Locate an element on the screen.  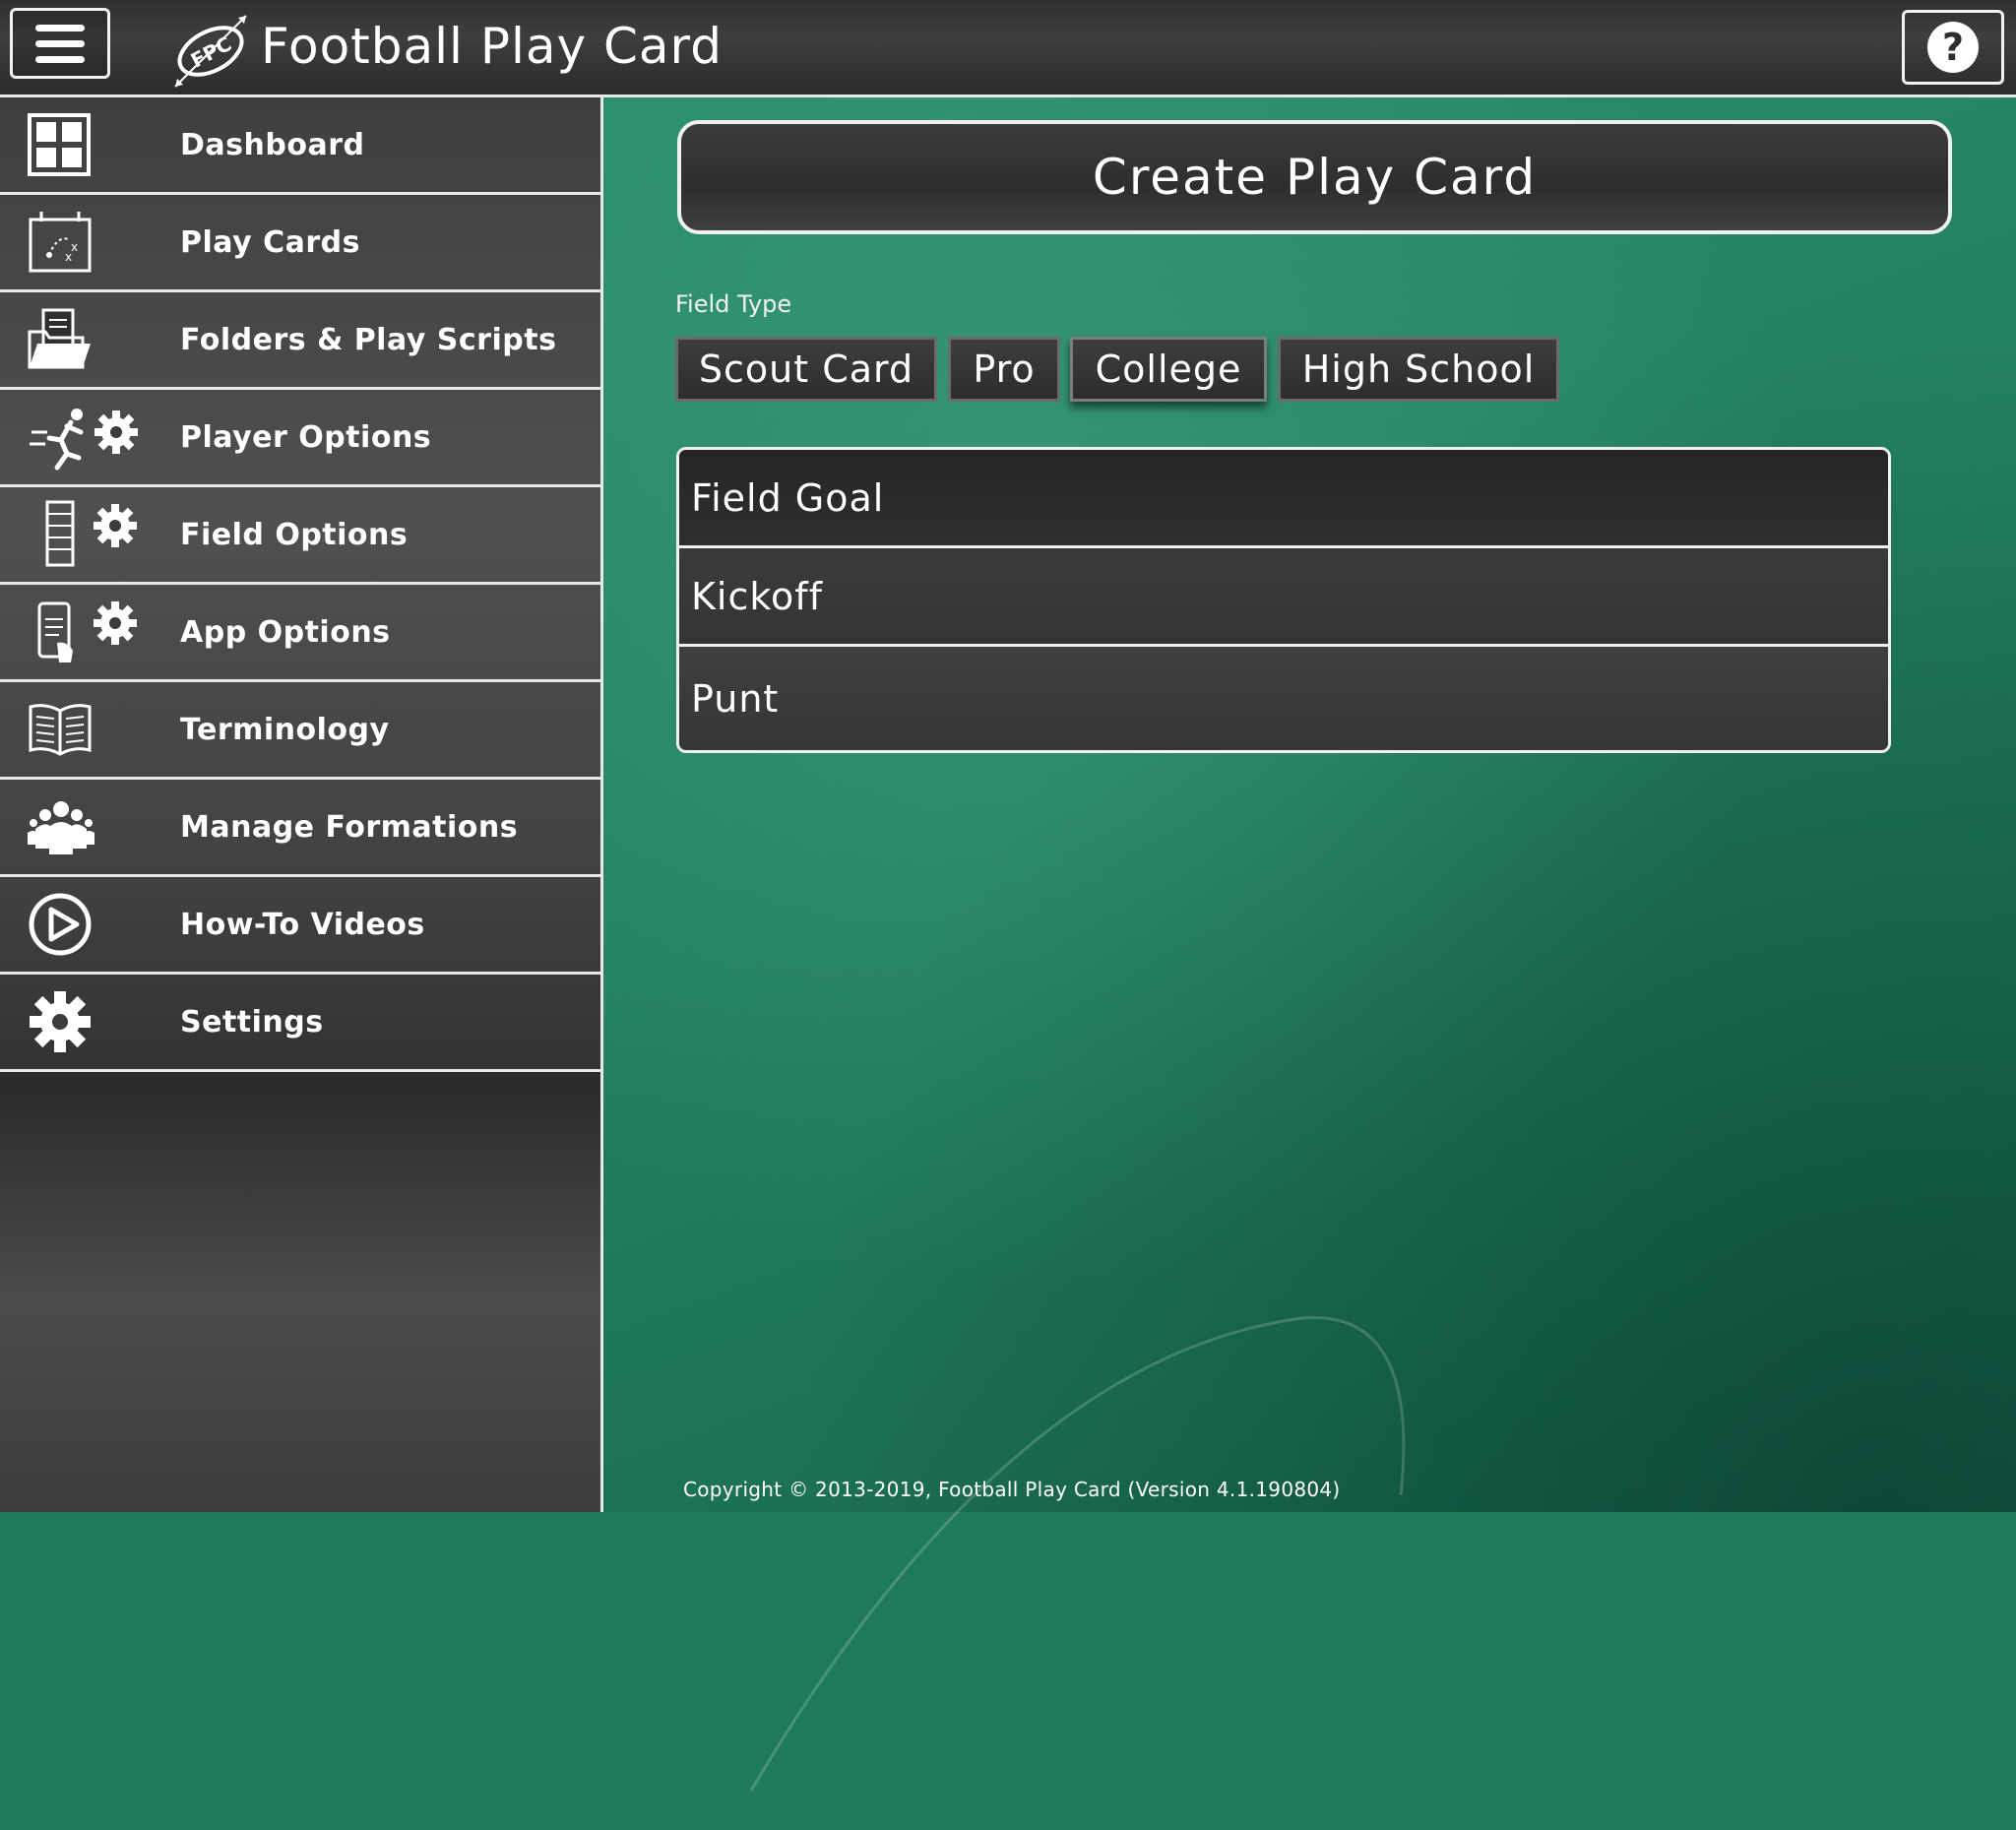
sidebar-item-manage-formations: Manage Formations is located at coordinates (300, 828).